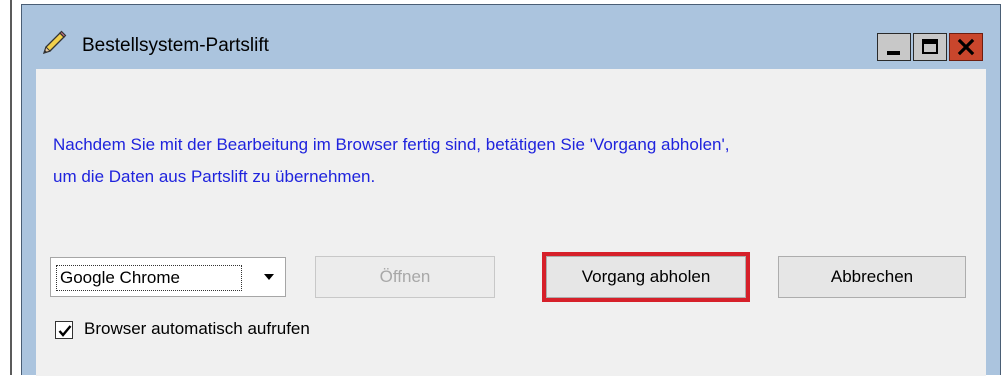 The height and width of the screenshot is (376, 1006). What do you see at coordinates (6, 187) in the screenshot?
I see `background-window-edge` at bounding box center [6, 187].